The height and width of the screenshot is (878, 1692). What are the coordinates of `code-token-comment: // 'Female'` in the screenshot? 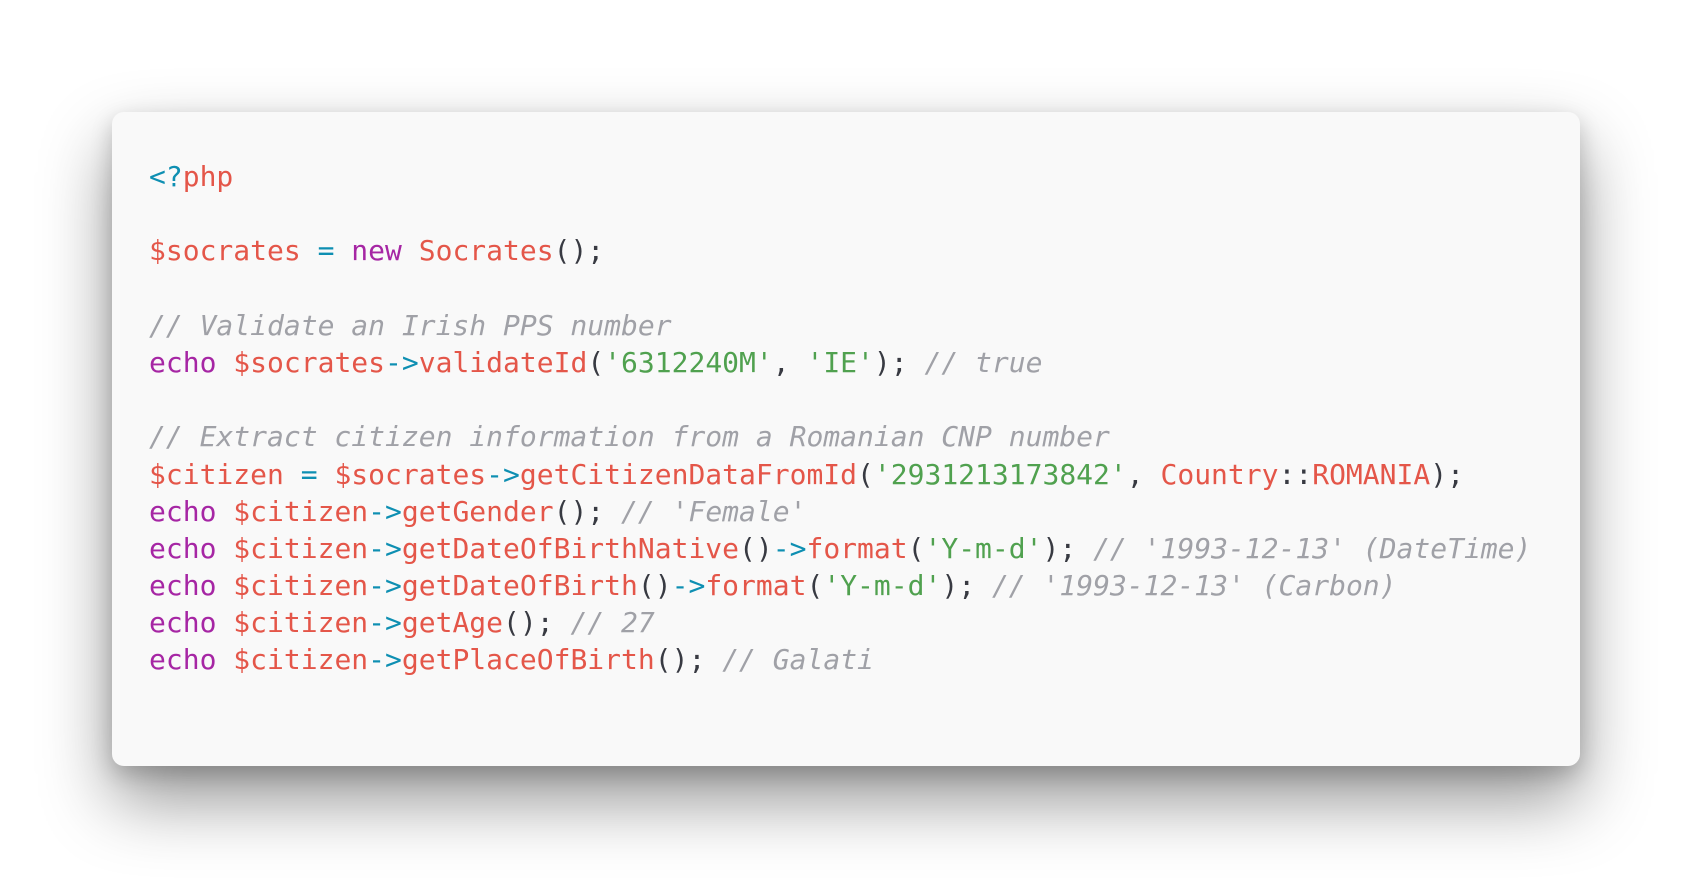 It's located at (714, 511).